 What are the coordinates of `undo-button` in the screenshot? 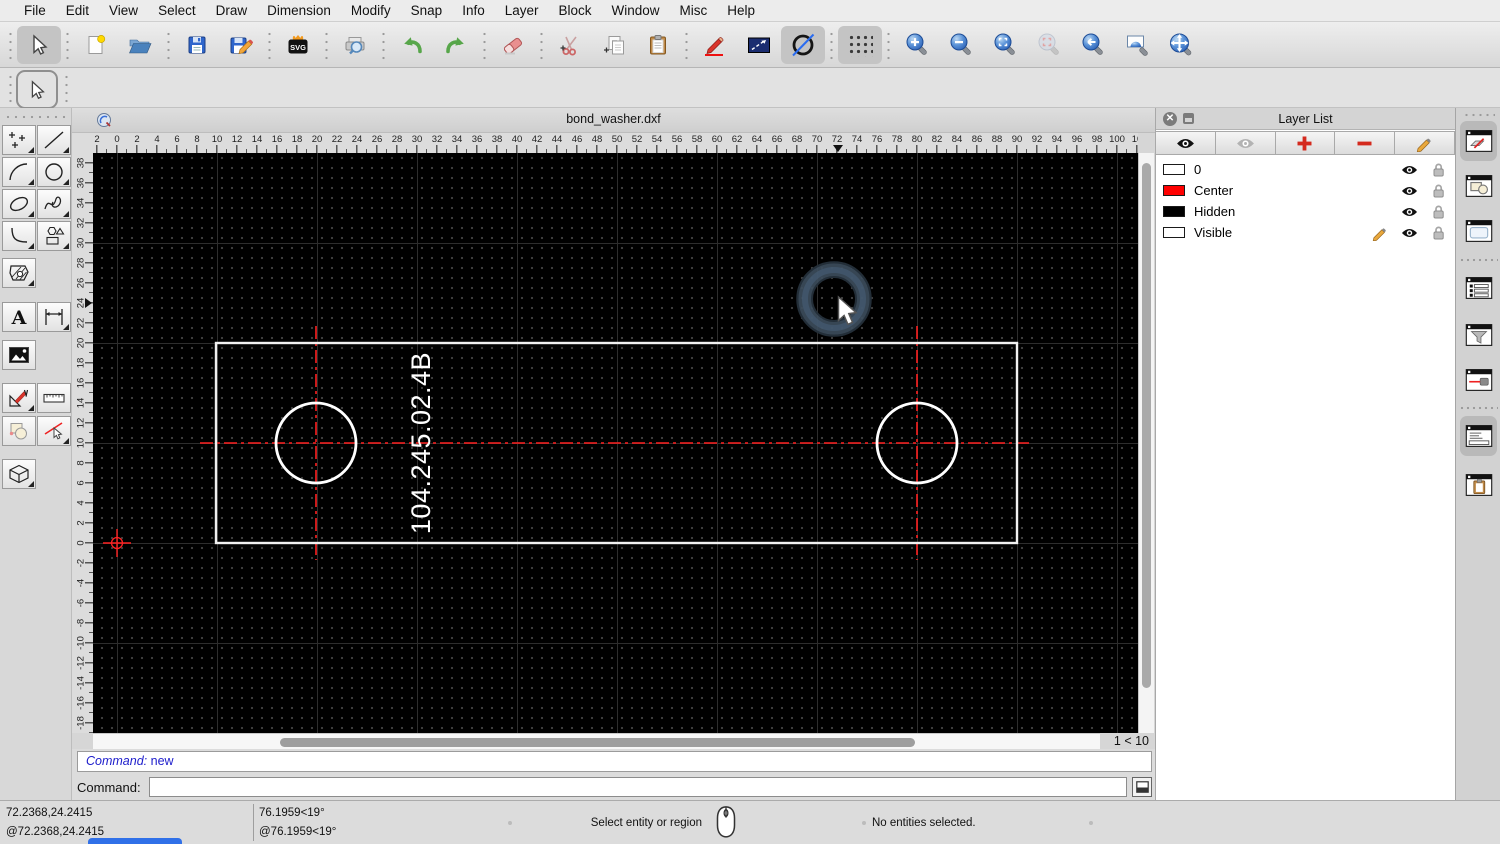 It's located at (412, 45).